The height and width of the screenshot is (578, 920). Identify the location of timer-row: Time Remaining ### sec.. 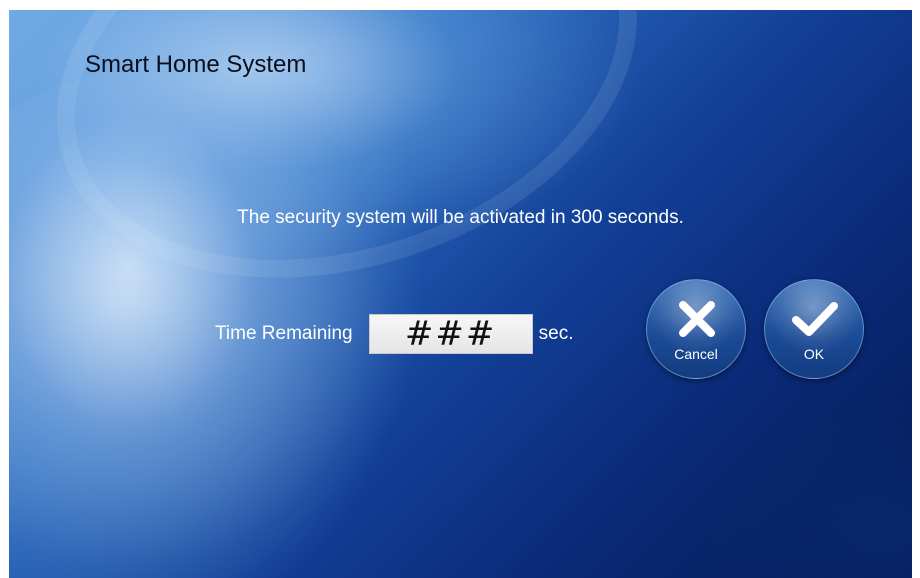
(394, 334).